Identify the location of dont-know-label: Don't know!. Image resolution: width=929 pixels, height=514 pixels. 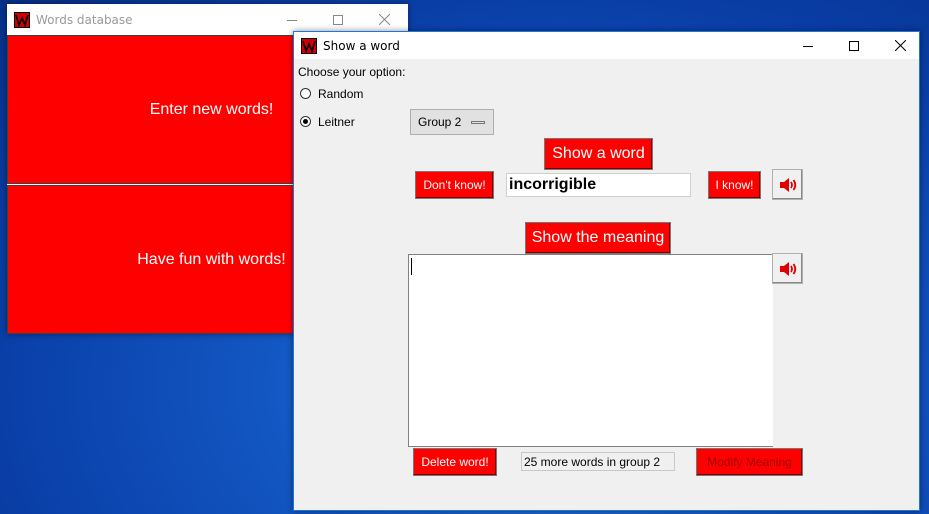
(454, 185).